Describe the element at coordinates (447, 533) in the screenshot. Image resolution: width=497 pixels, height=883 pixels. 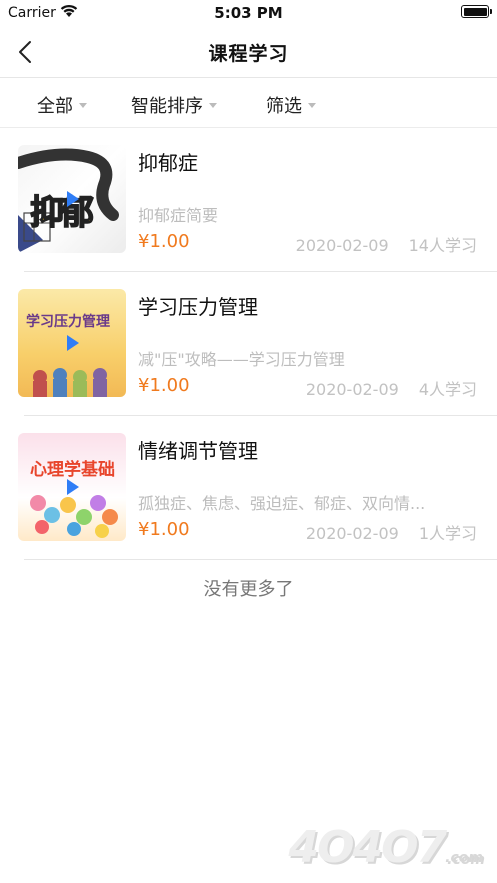
I see `course-learners: 1人学习` at that location.